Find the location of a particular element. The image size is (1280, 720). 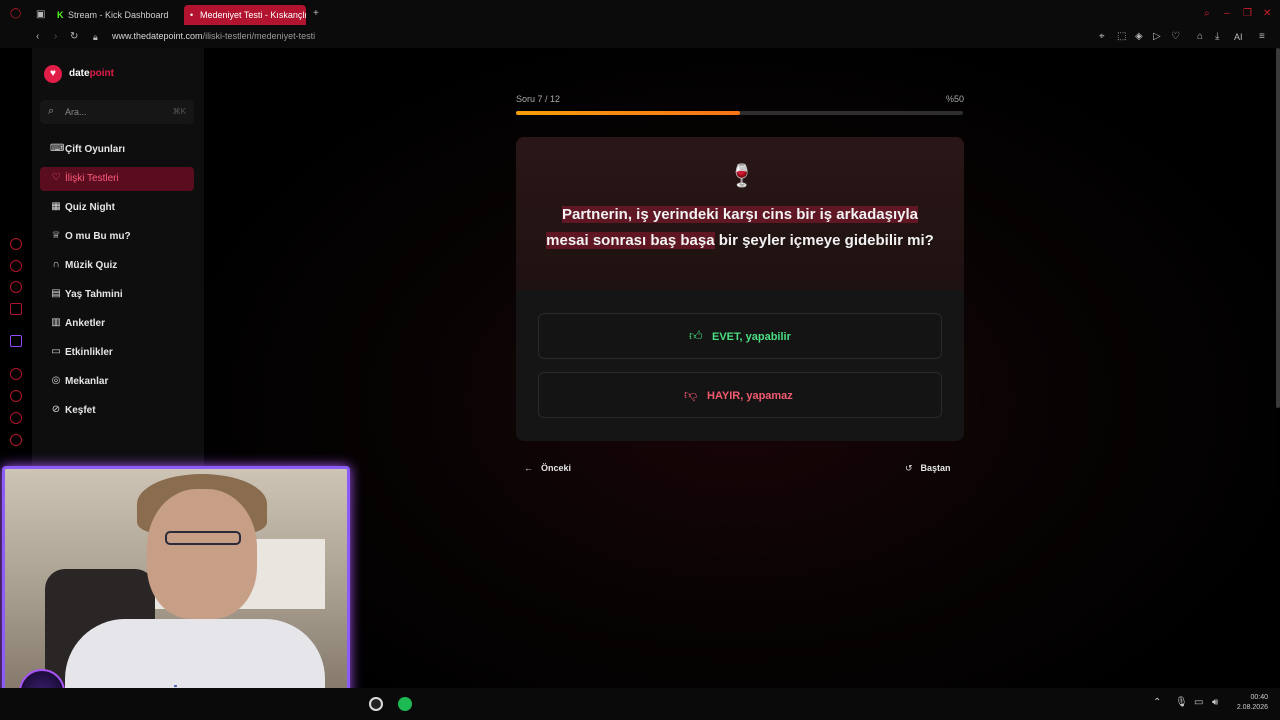

answer-no-button: 👎︎ HAYIR, yapamaz is located at coordinates (740, 395).